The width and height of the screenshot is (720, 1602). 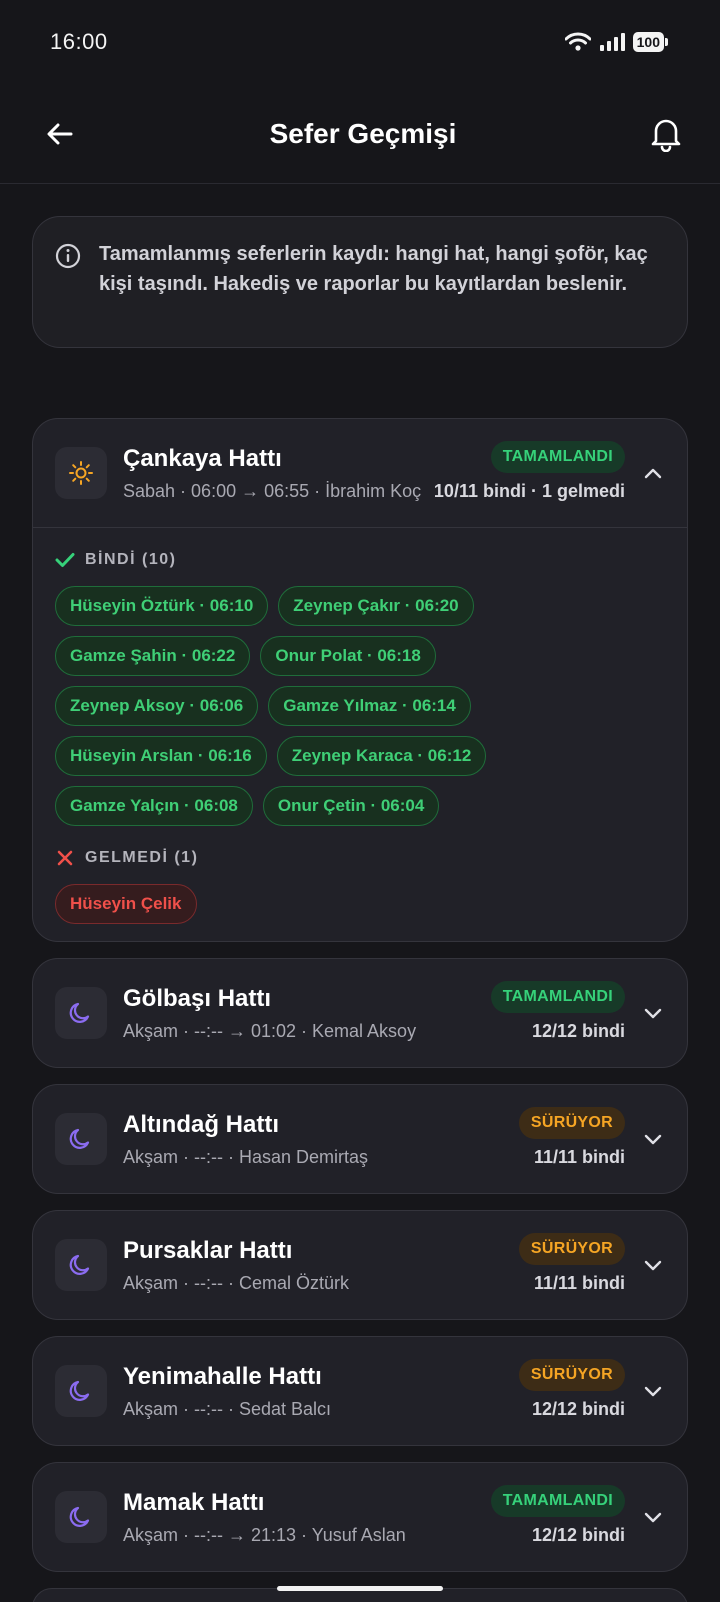 I want to click on check-icon, so click(x=65, y=560).